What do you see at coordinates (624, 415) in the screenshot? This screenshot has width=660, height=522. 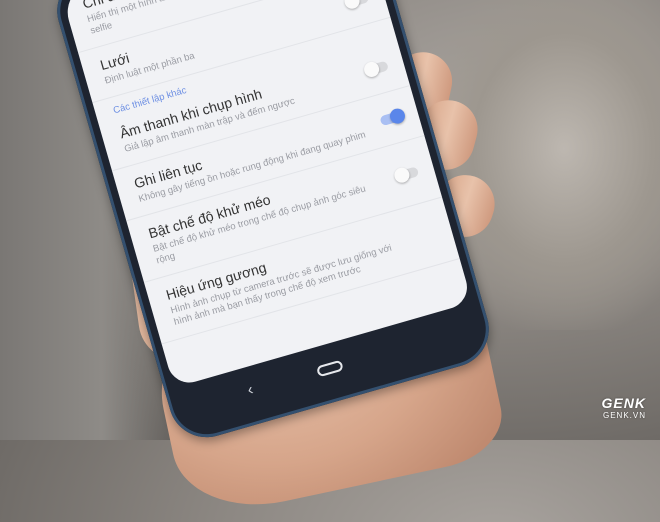 I see `watermark-site: GENK.VN` at bounding box center [624, 415].